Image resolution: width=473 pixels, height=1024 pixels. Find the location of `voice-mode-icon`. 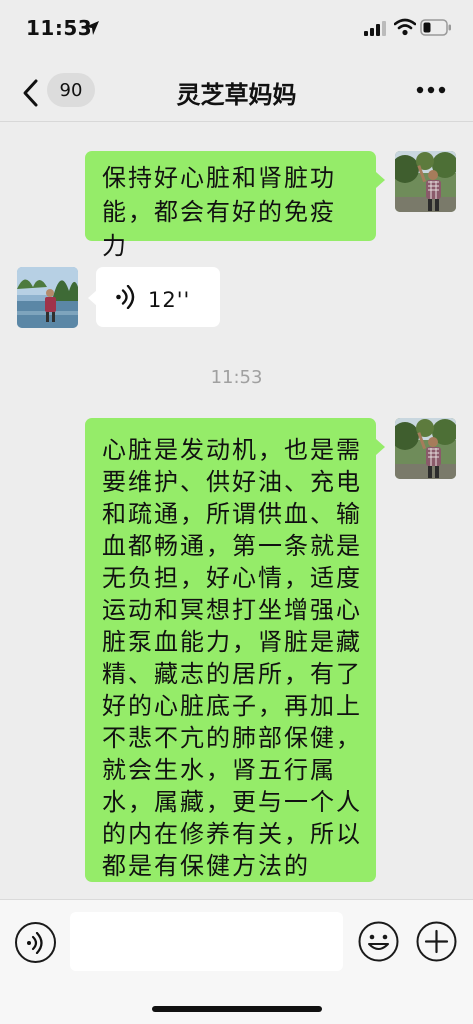

voice-mode-icon is located at coordinates (35, 943).